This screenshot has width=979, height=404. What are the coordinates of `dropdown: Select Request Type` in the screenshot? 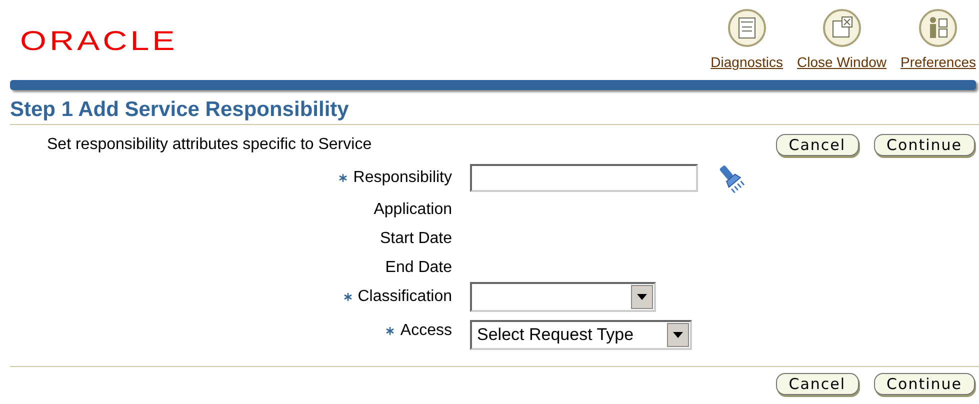 It's located at (581, 335).